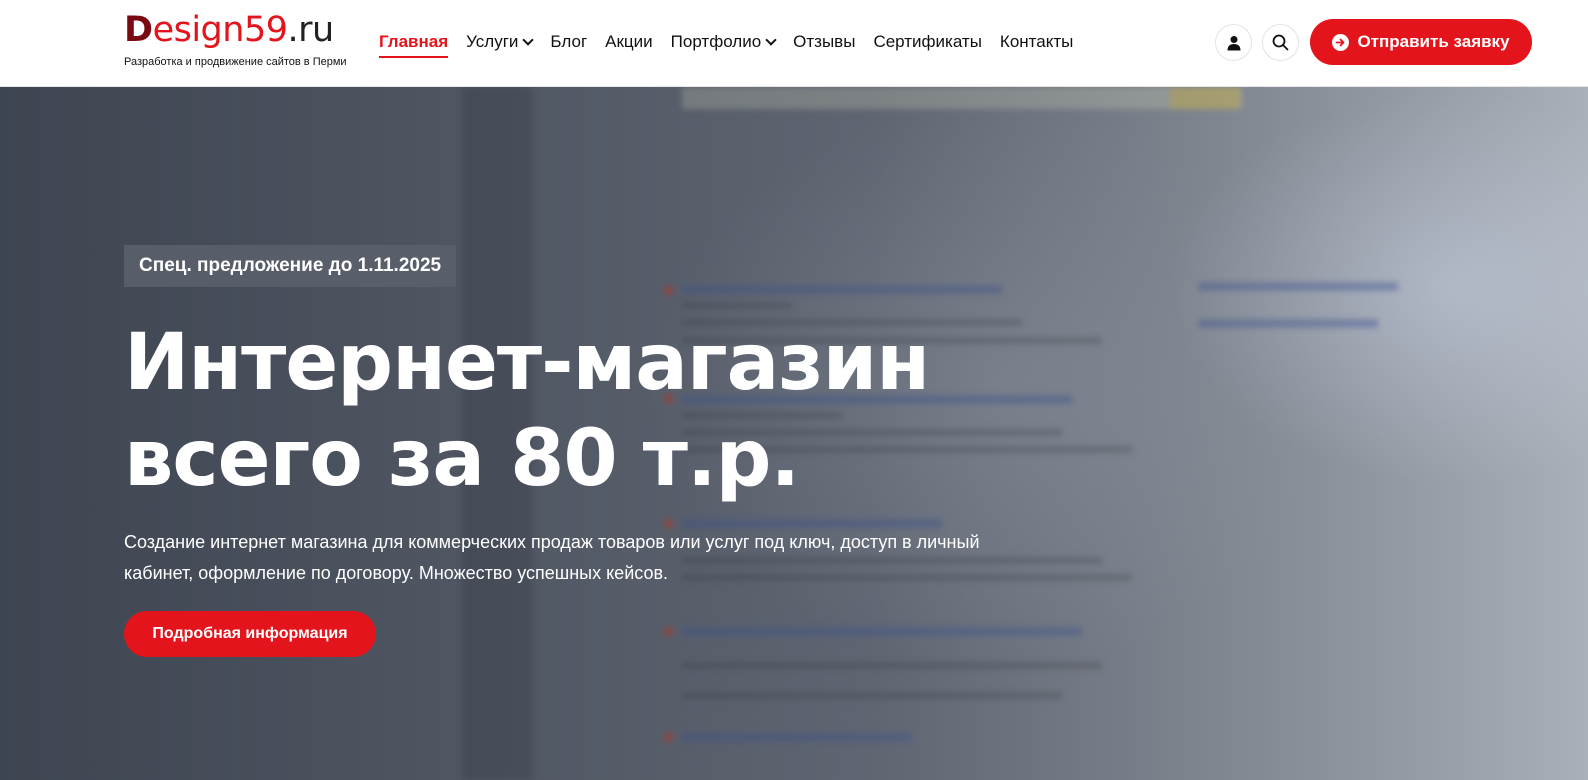 This screenshot has width=1588, height=780. What do you see at coordinates (220, 30) in the screenshot?
I see `logo-part-name: esign59` at bounding box center [220, 30].